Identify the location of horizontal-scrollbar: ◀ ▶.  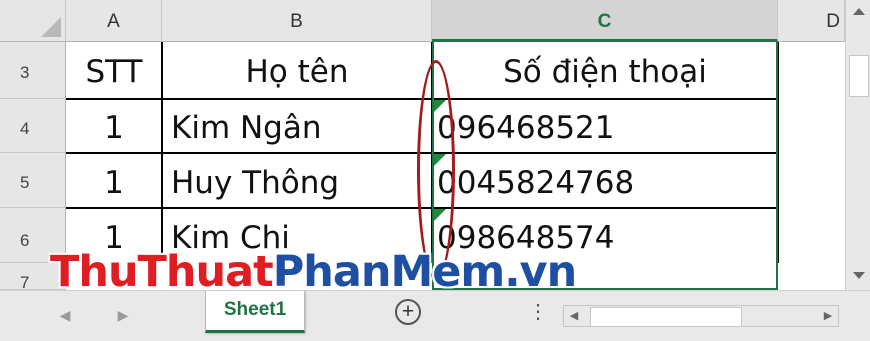
(701, 316).